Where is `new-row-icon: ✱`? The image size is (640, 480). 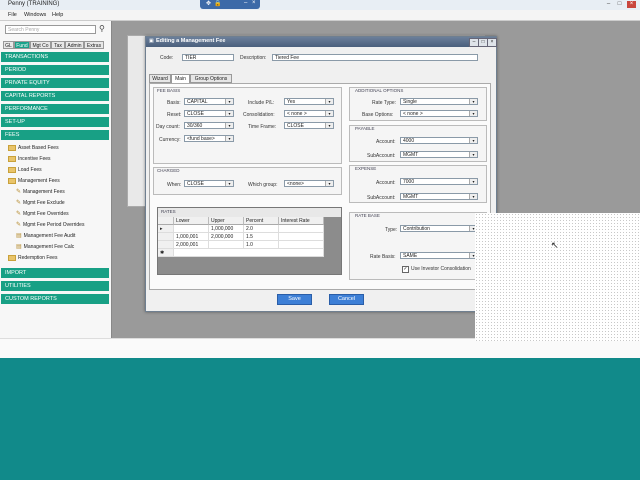
new-row-icon: ✱ is located at coordinates (166, 253).